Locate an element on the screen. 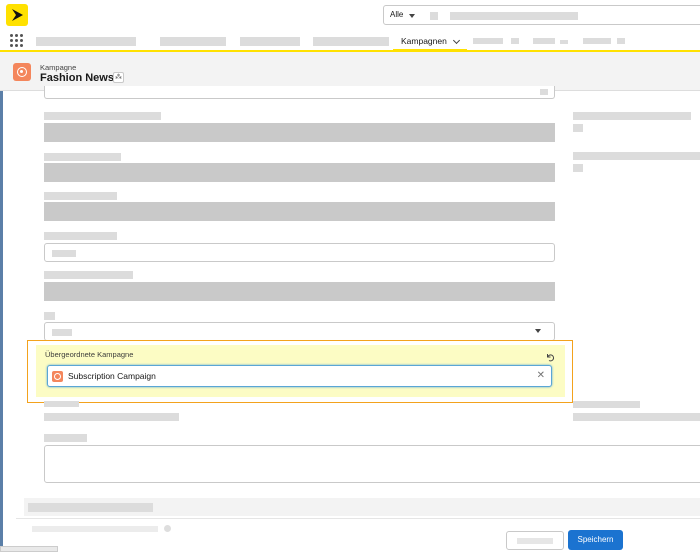 This screenshot has width=700, height=552. search-icon is located at coordinates (434, 16).